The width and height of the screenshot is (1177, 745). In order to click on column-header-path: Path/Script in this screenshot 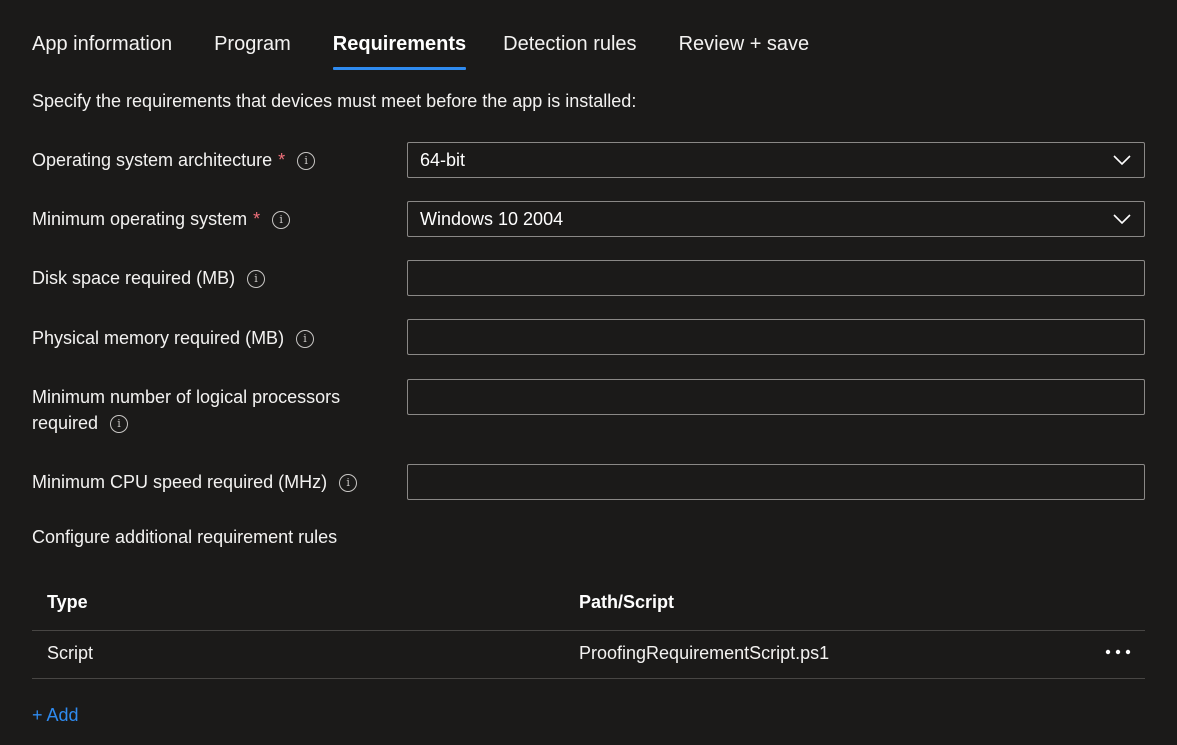, I will do `click(627, 602)`.